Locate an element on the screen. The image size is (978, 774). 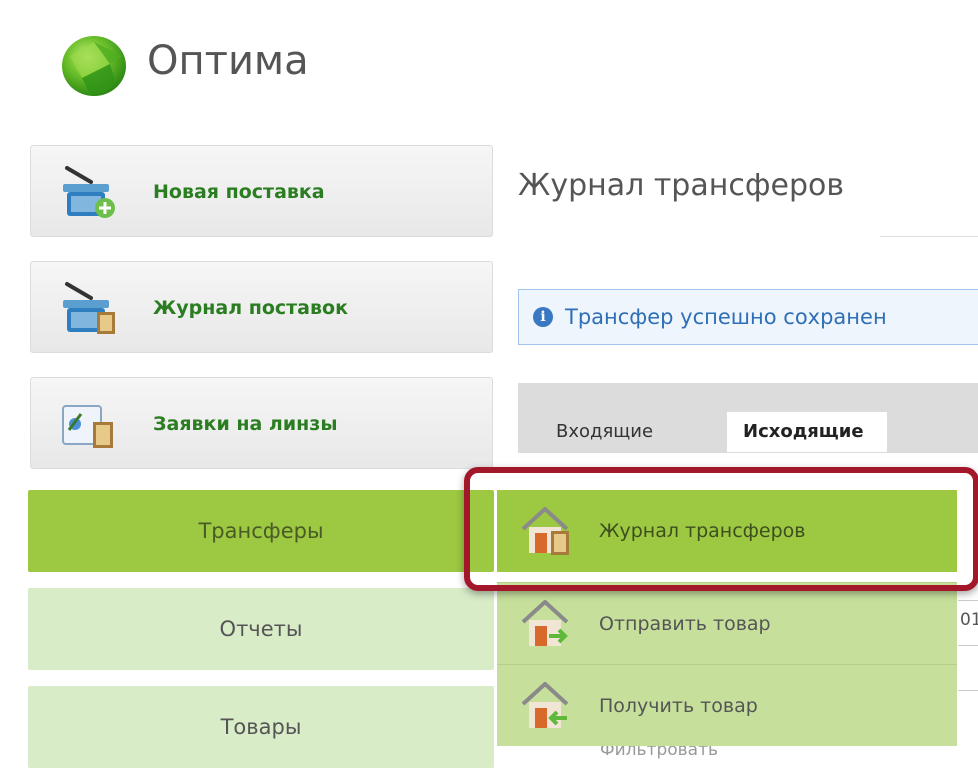
new-delivery-card: Новая поставка is located at coordinates (261, 191).